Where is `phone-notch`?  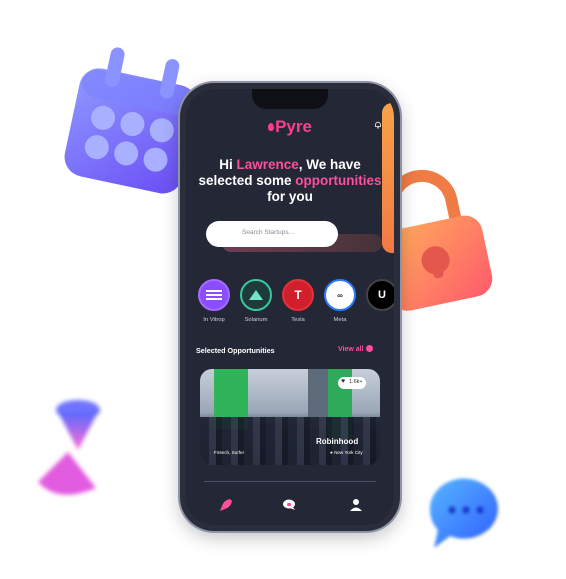 phone-notch is located at coordinates (290, 99).